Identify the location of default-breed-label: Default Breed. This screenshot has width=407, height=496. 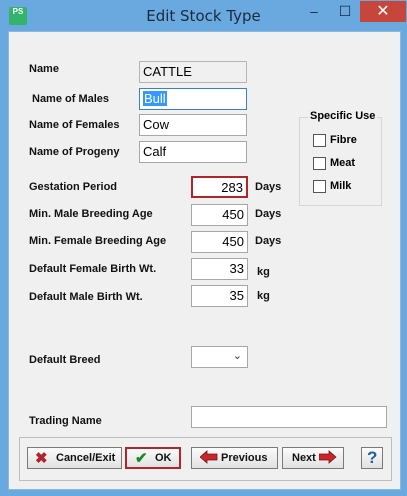
(65, 360).